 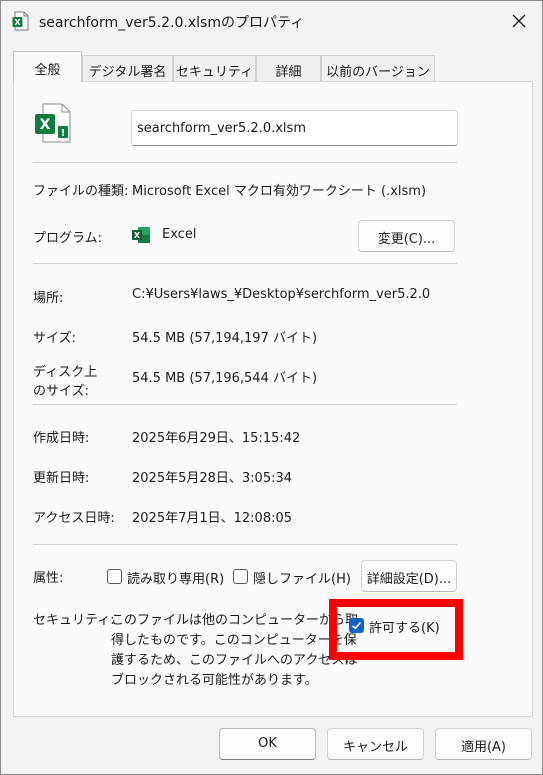 I want to click on created-label: 作成日時:, so click(x=61, y=438).